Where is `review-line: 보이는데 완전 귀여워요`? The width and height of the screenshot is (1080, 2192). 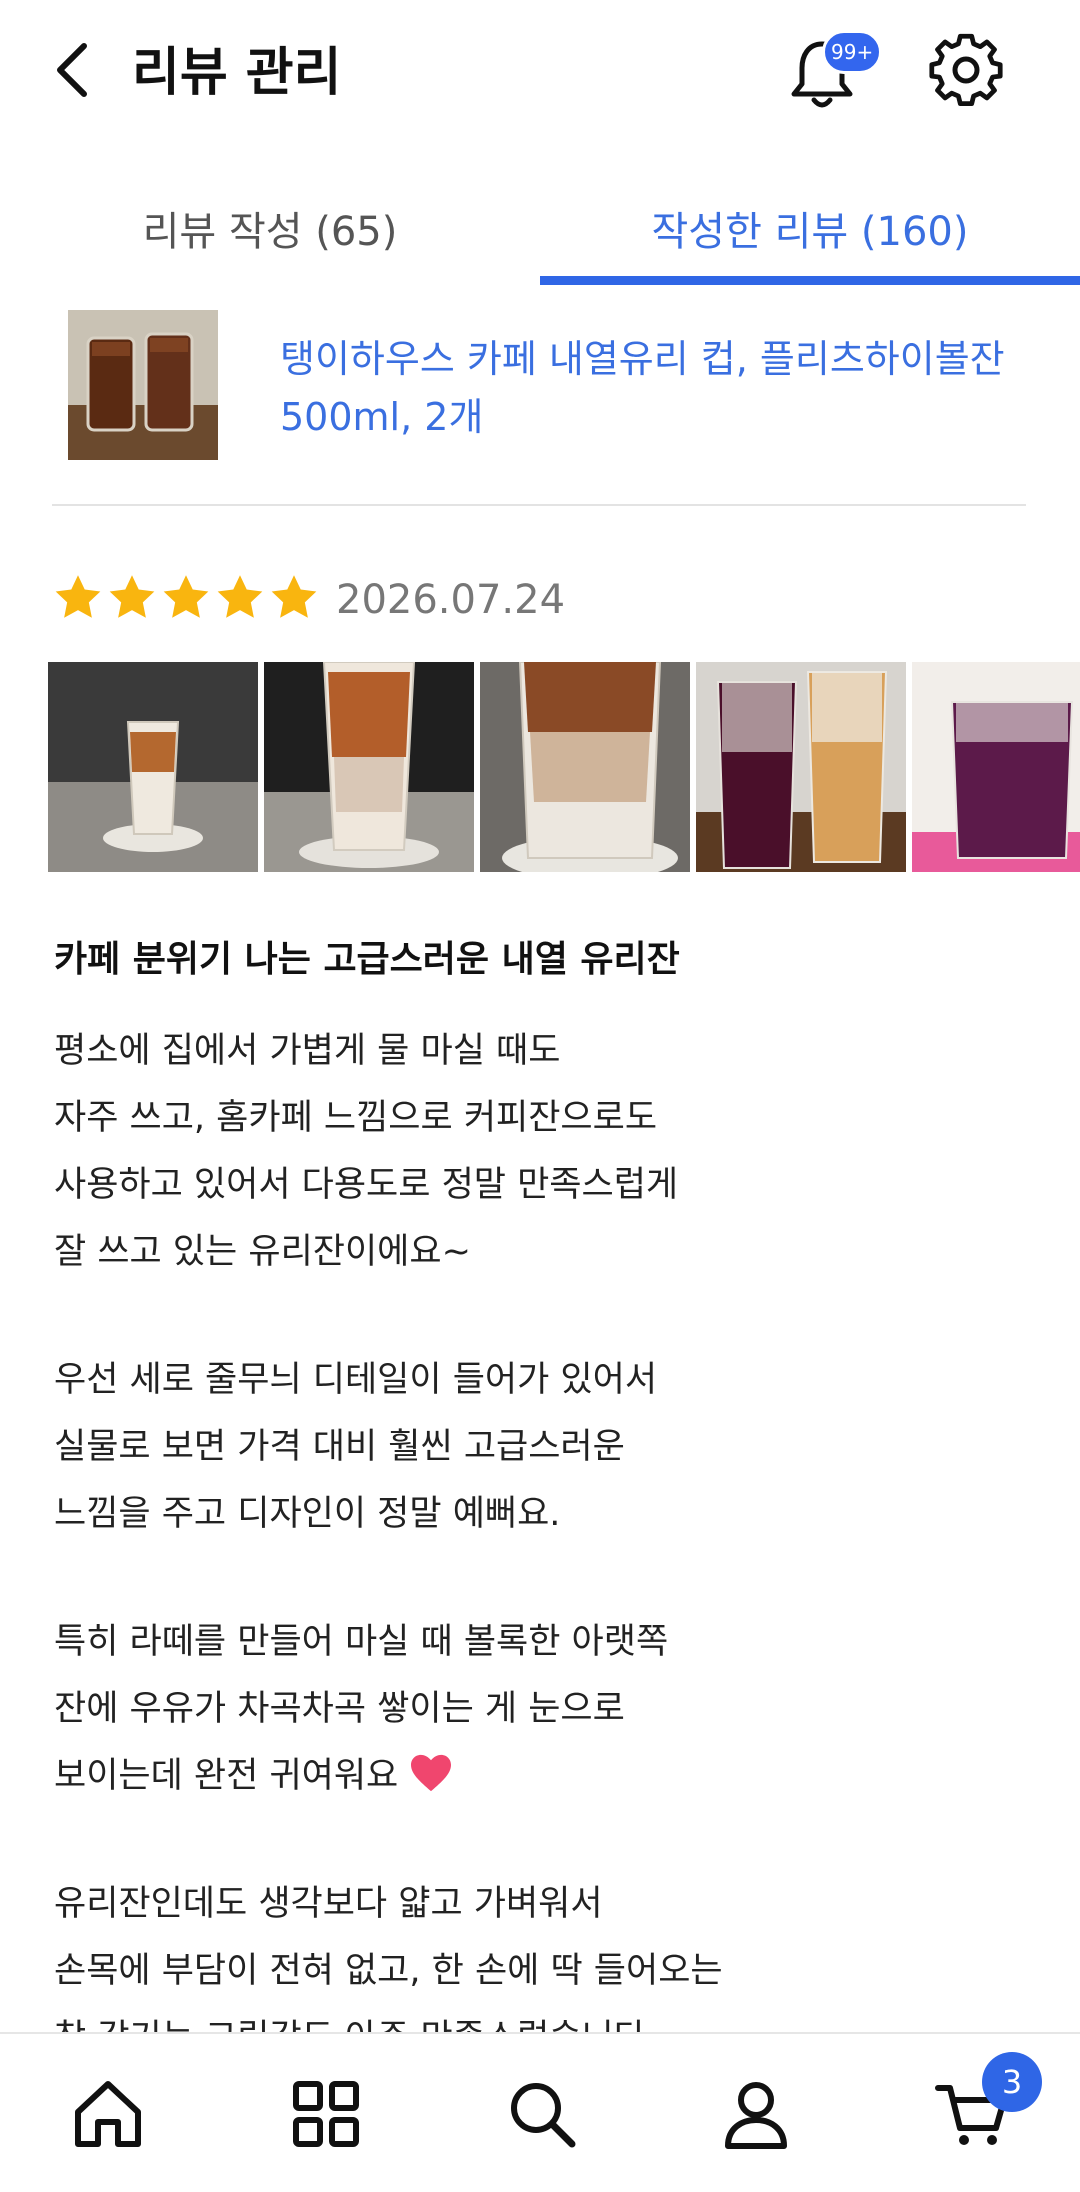 review-line: 보이는데 완전 귀여워요 is located at coordinates (226, 1776).